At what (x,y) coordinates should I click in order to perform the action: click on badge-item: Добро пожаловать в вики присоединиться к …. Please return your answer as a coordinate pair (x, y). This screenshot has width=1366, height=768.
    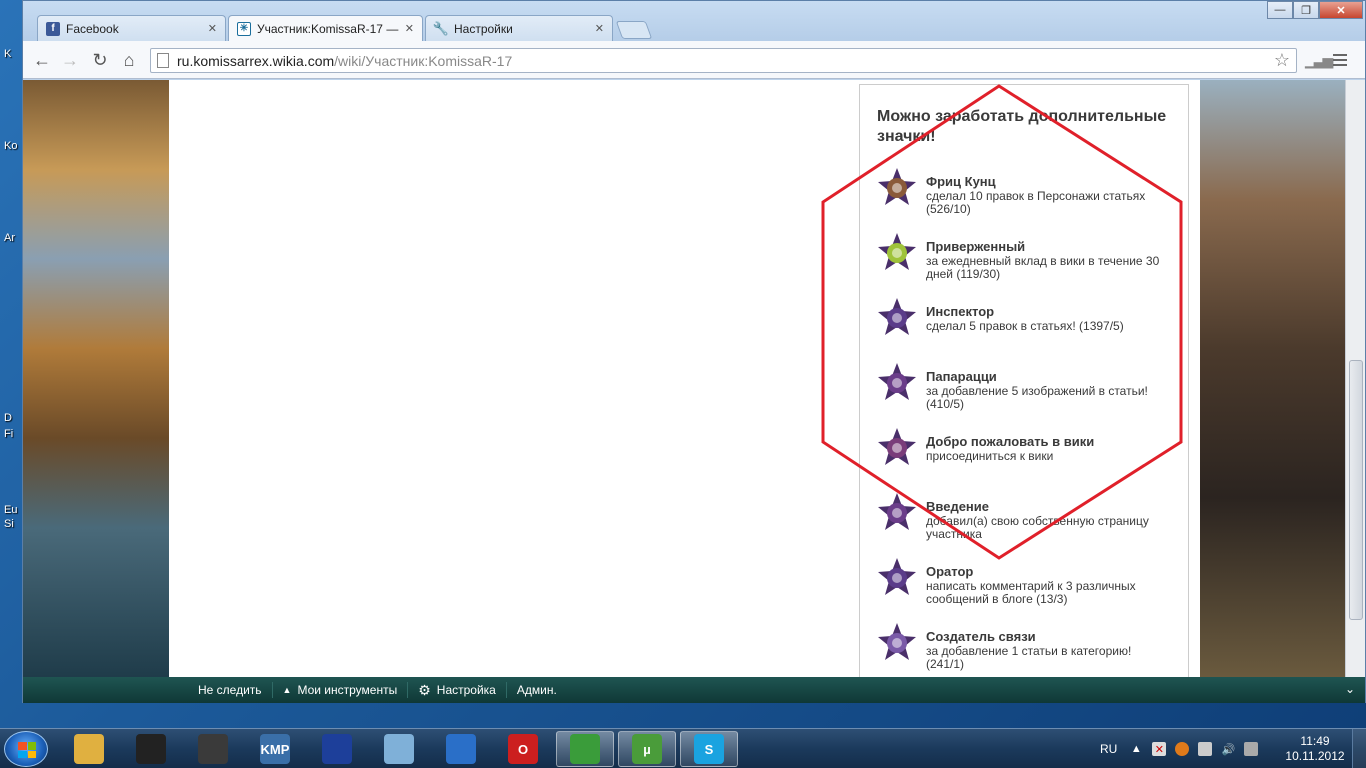
    Looking at the image, I should click on (1023, 464).